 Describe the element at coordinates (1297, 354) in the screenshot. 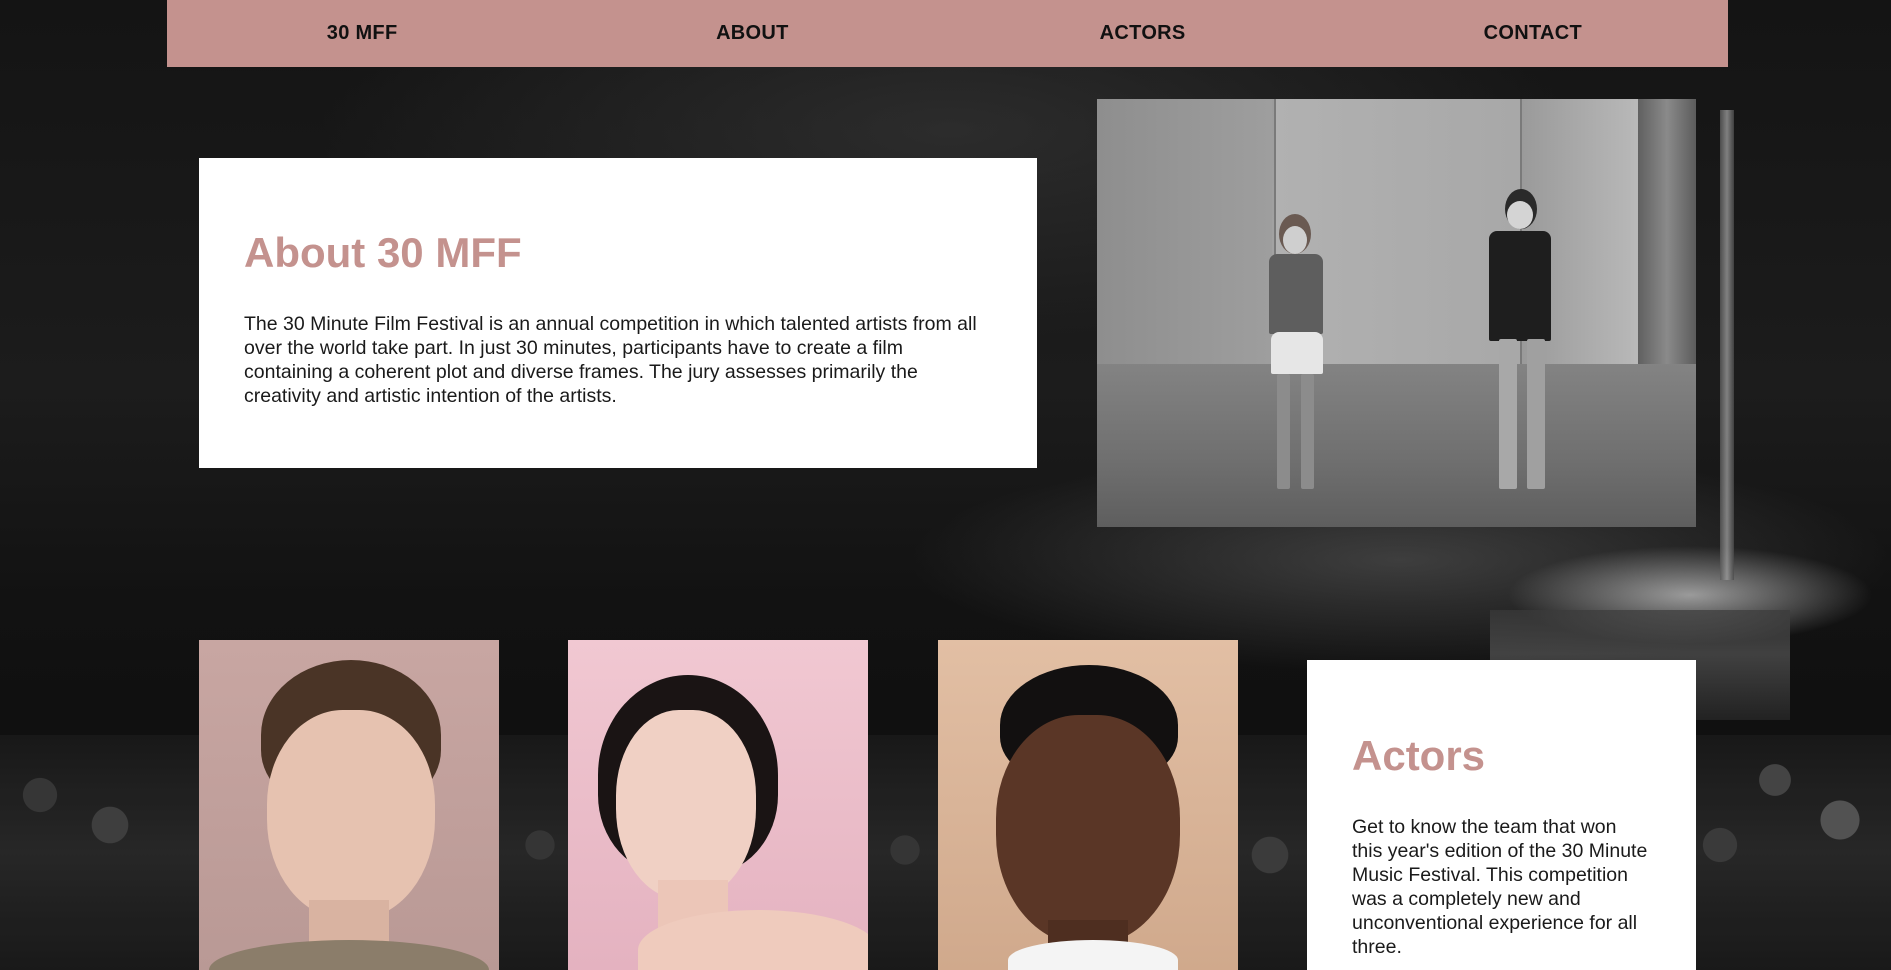

I see `photo-person-woman` at that location.